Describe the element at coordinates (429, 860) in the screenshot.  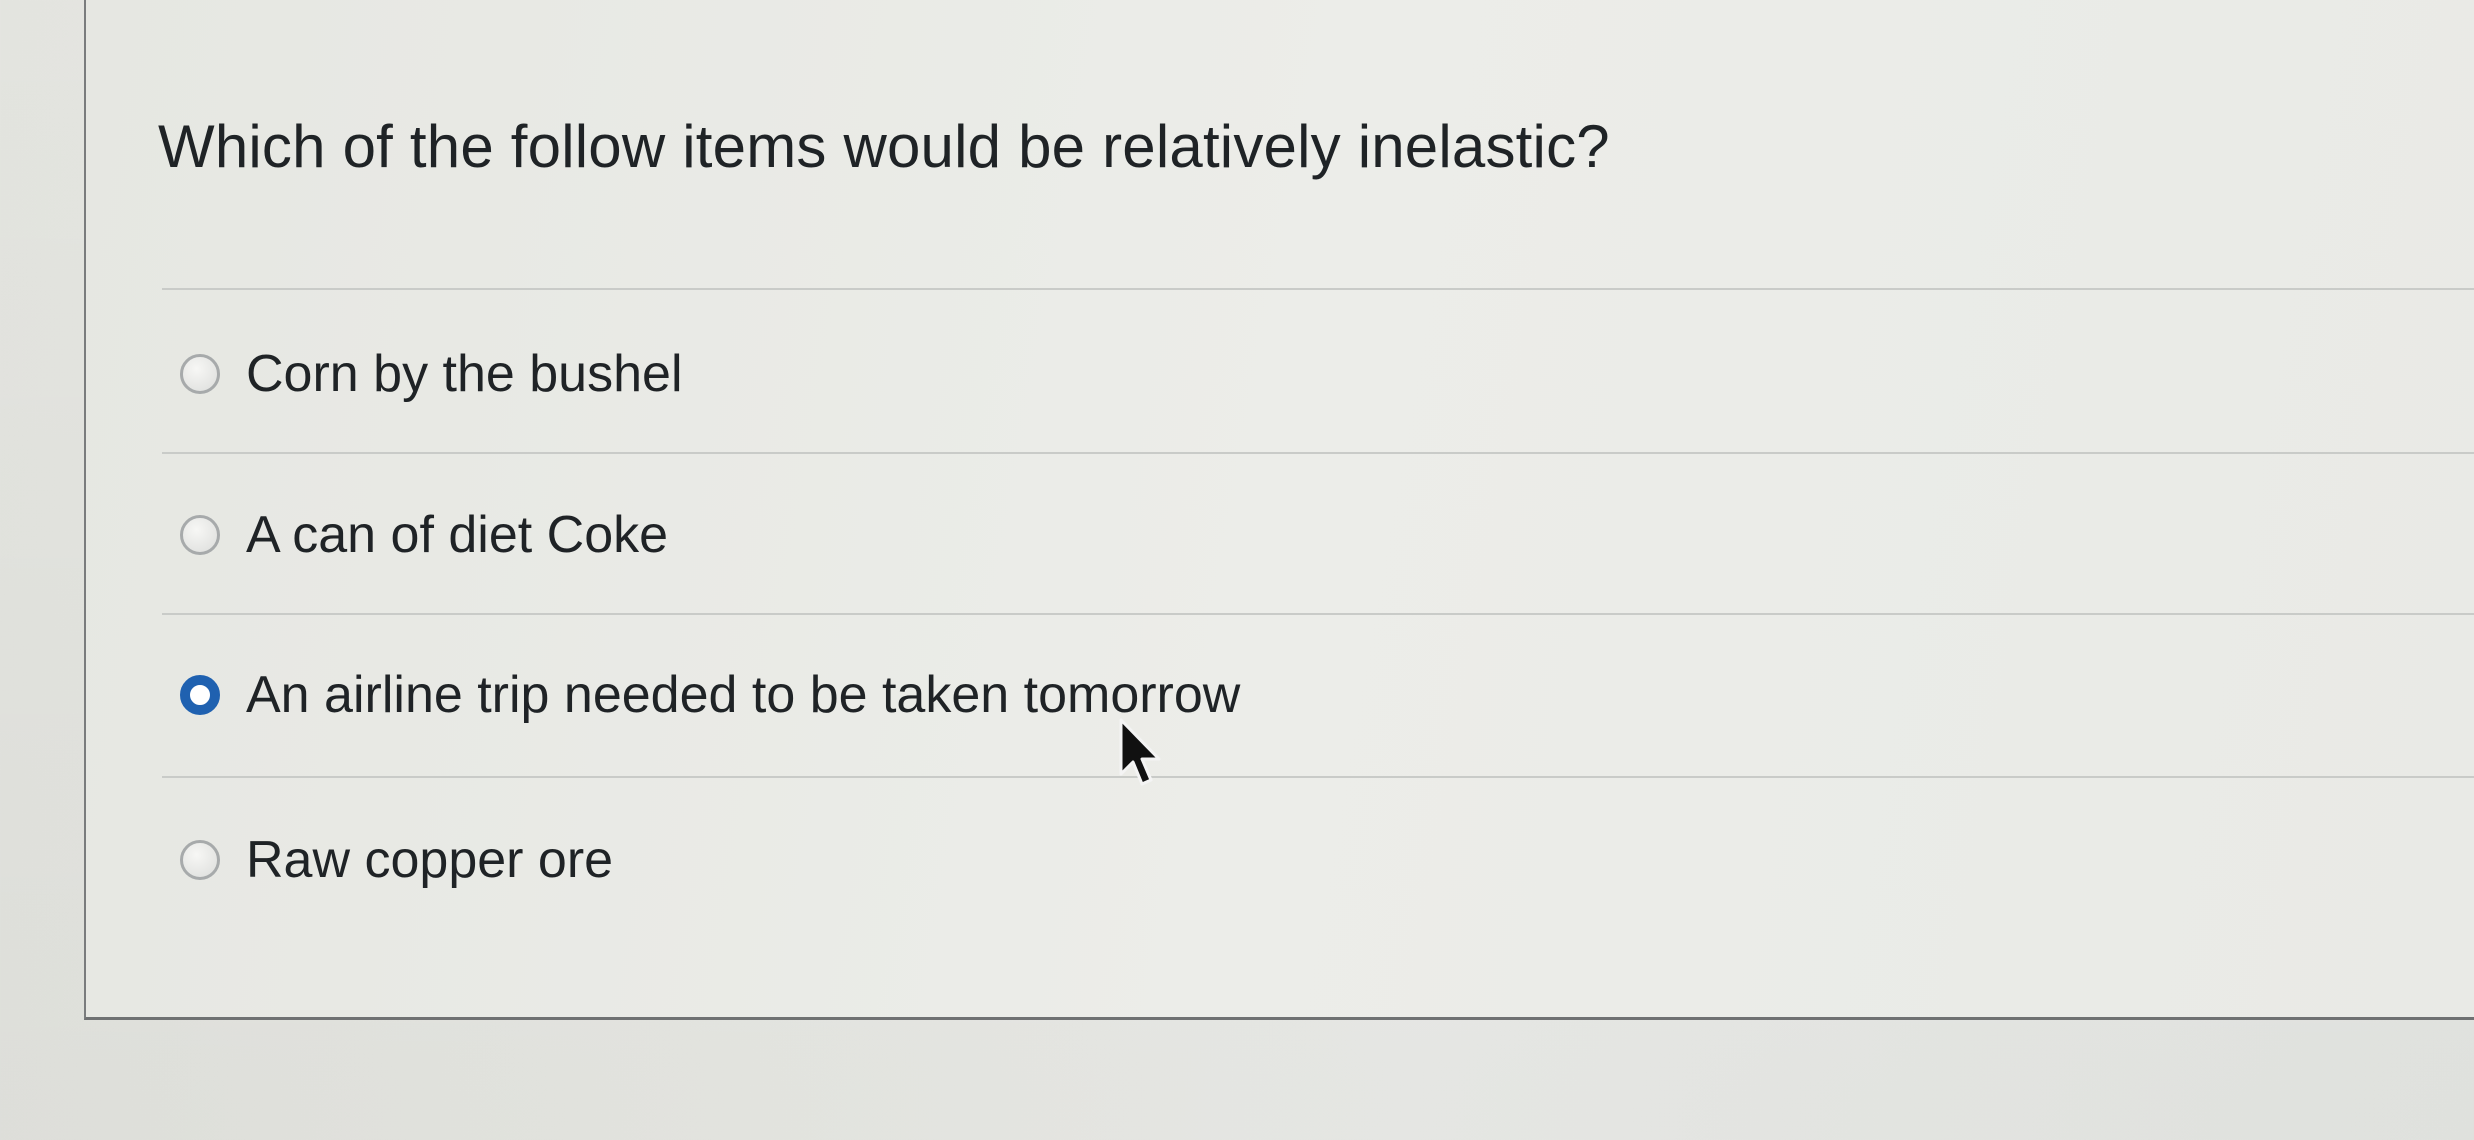
I see `option-label: Raw copper ore` at that location.